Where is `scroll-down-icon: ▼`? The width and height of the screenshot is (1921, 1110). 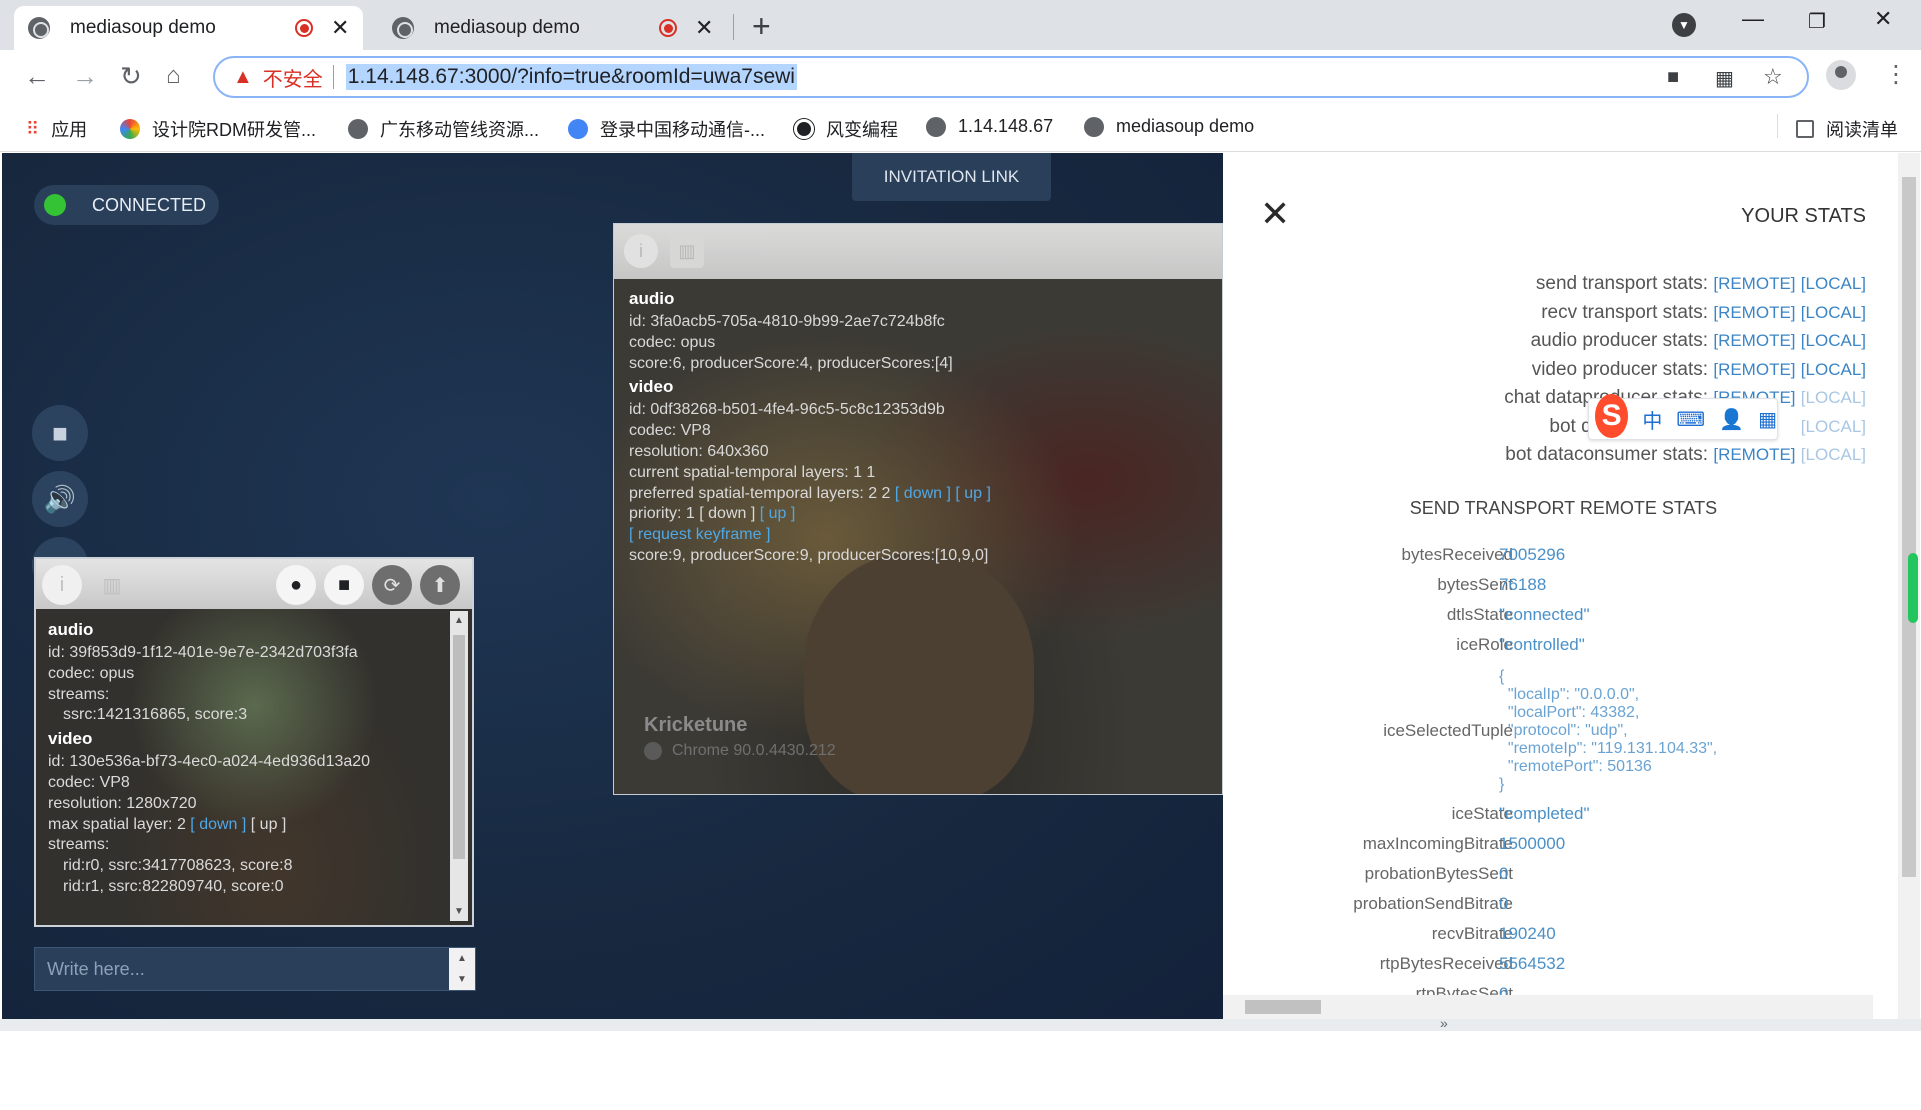
scroll-down-icon: ▼ is located at coordinates (459, 911).